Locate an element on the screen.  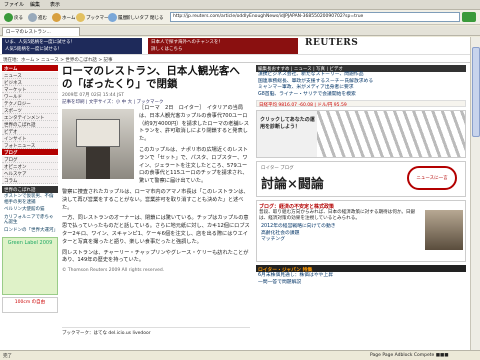
related-link: ロンドンの「世界大運河」 is located at coordinates (30, 231).